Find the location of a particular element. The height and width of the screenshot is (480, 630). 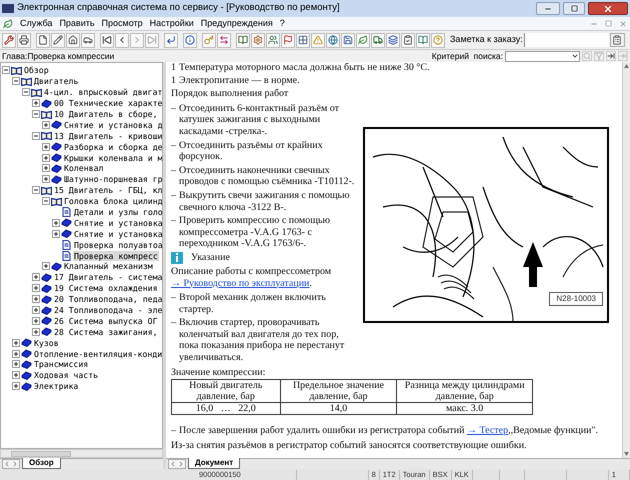

tree-item: 19 Система охлаждения is located at coordinates (106, 288).